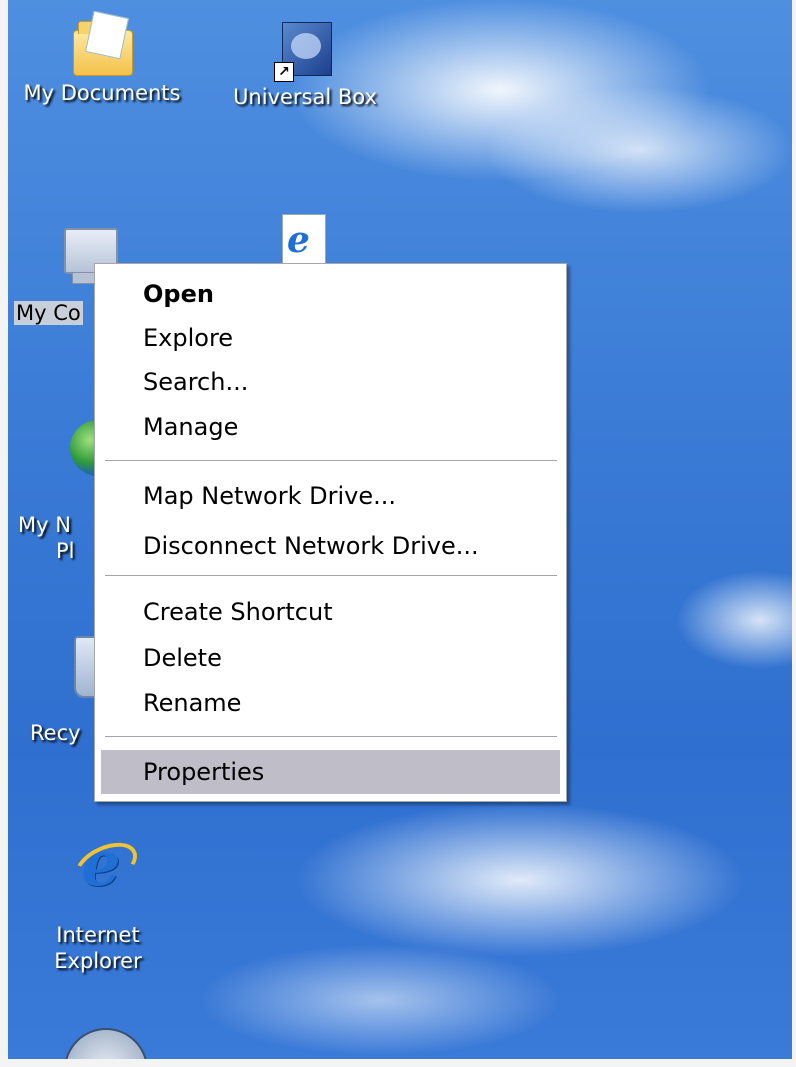  Describe the element at coordinates (103, 865) in the screenshot. I see `internet-explorer-icon: e` at that location.